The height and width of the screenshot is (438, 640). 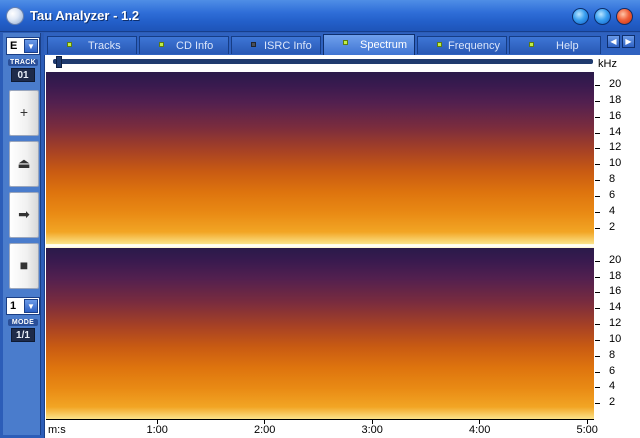 What do you see at coordinates (23, 75) in the screenshot?
I see `track-number: 01` at bounding box center [23, 75].